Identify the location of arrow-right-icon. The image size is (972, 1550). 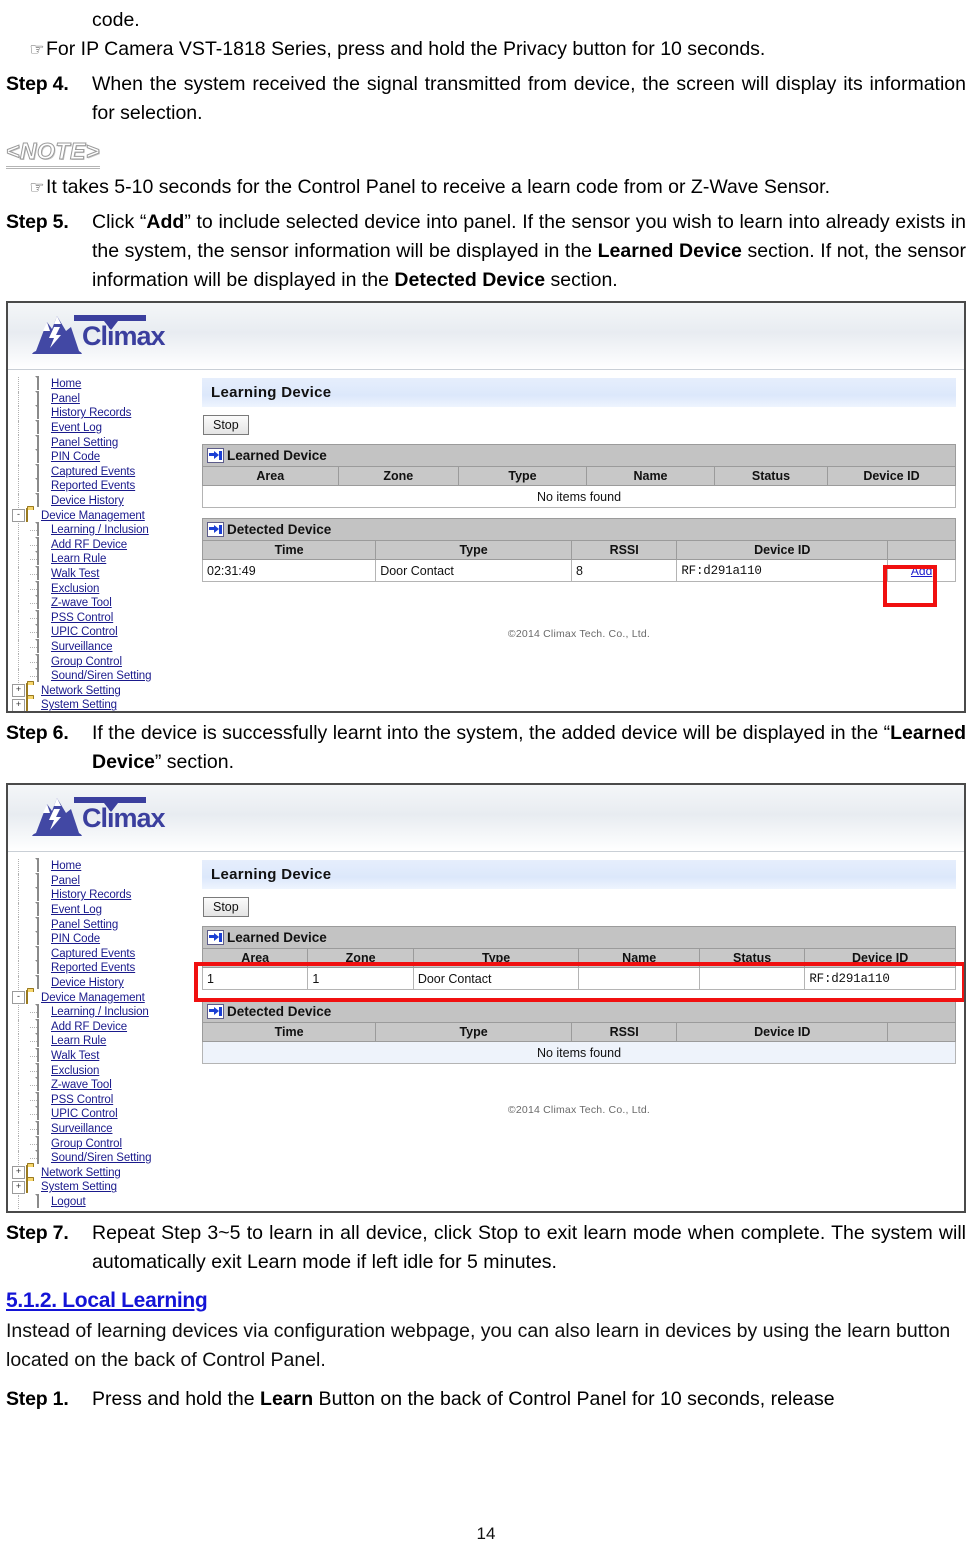
(215, 455).